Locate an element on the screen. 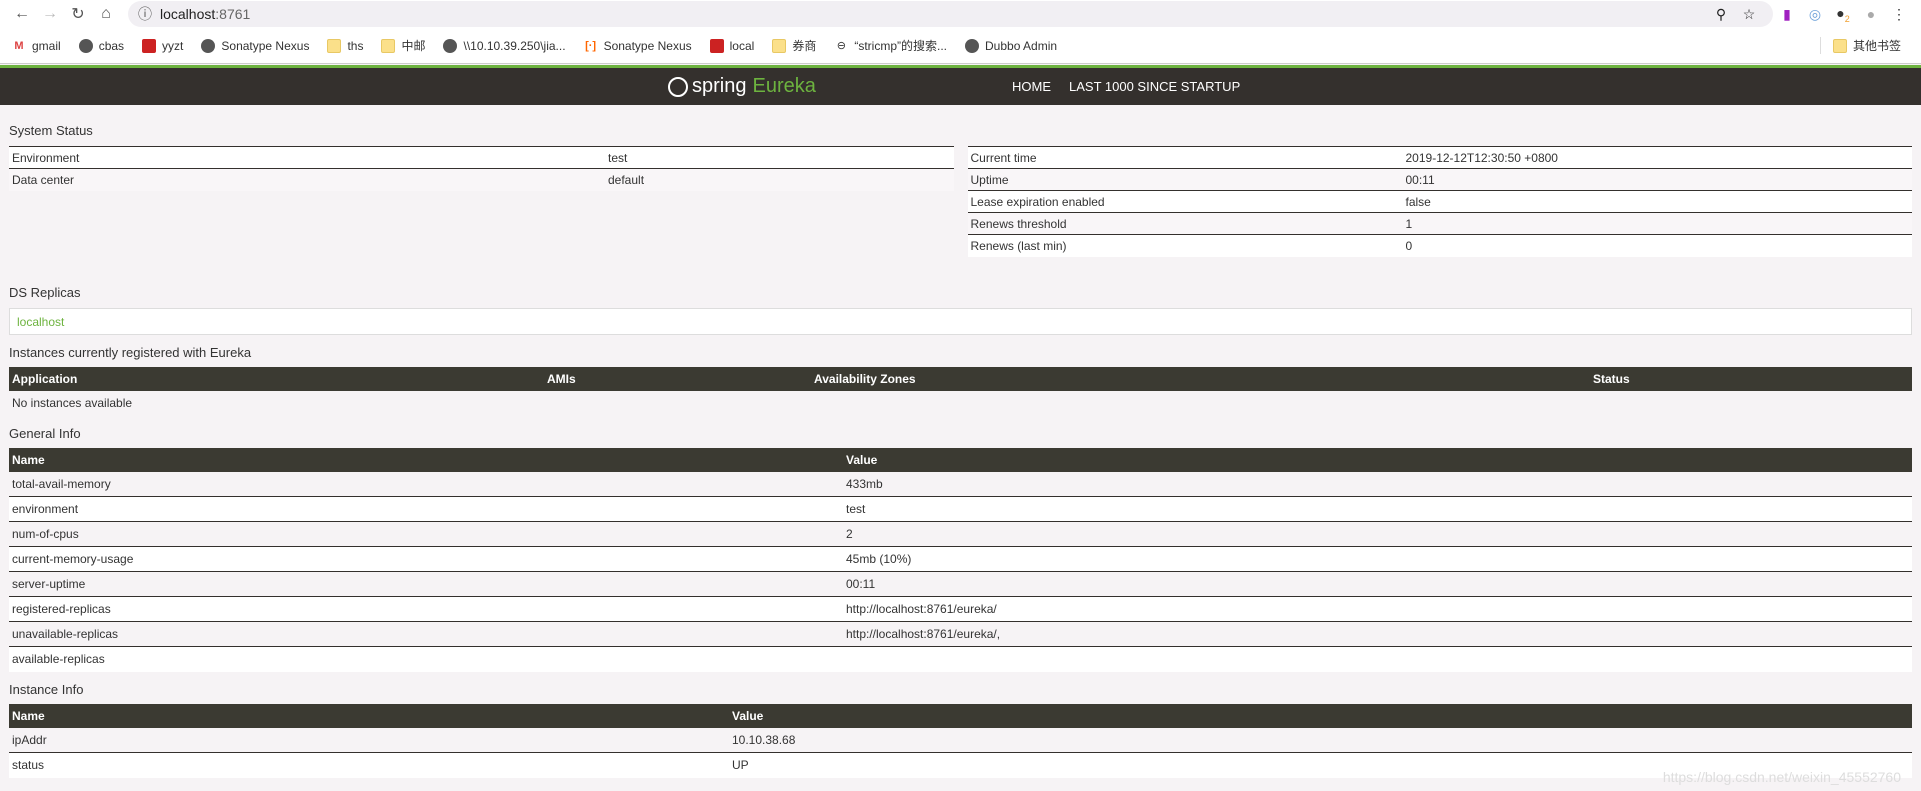  col-amis: AMIs is located at coordinates (677, 378).